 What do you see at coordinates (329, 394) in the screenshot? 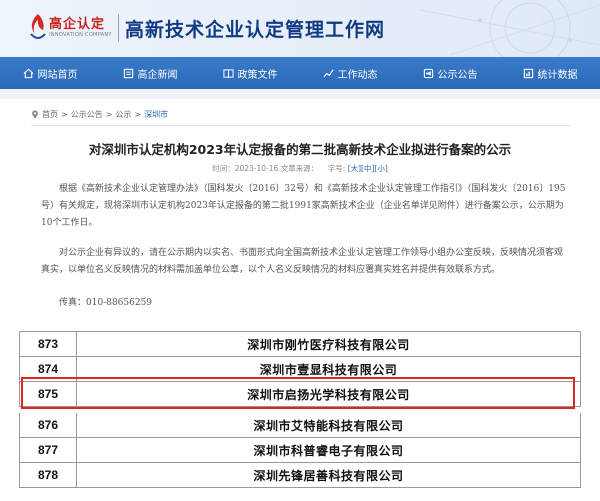
I see `company-name: 深圳市启扬光学科技有限公司` at bounding box center [329, 394].